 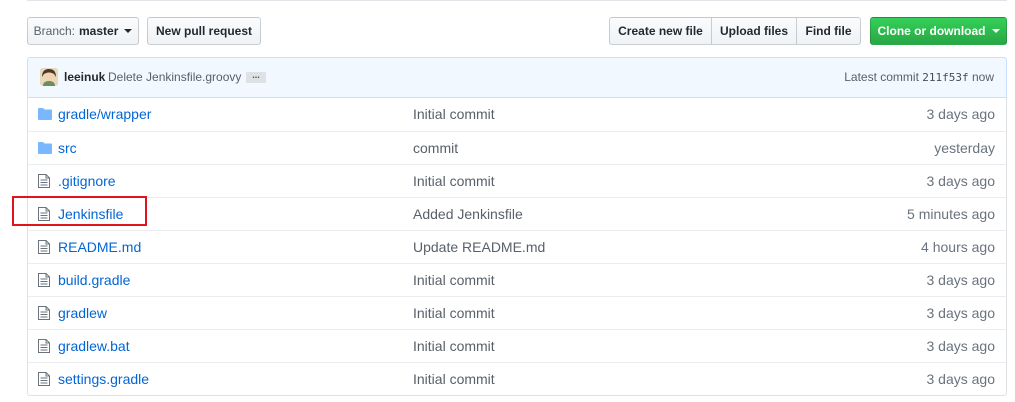 I want to click on branch-label: Branch:, so click(x=54, y=31).